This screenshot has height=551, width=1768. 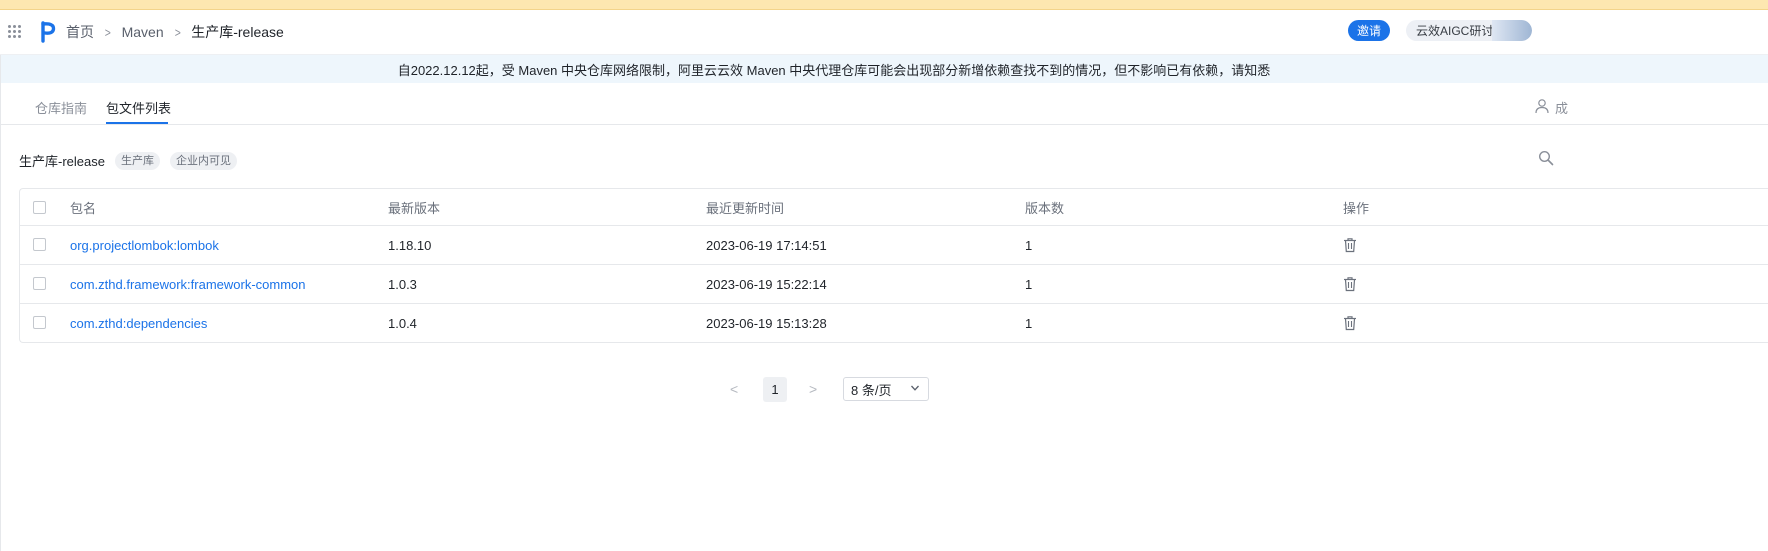 What do you see at coordinates (1561, 107) in the screenshot?
I see `member-label: 成` at bounding box center [1561, 107].